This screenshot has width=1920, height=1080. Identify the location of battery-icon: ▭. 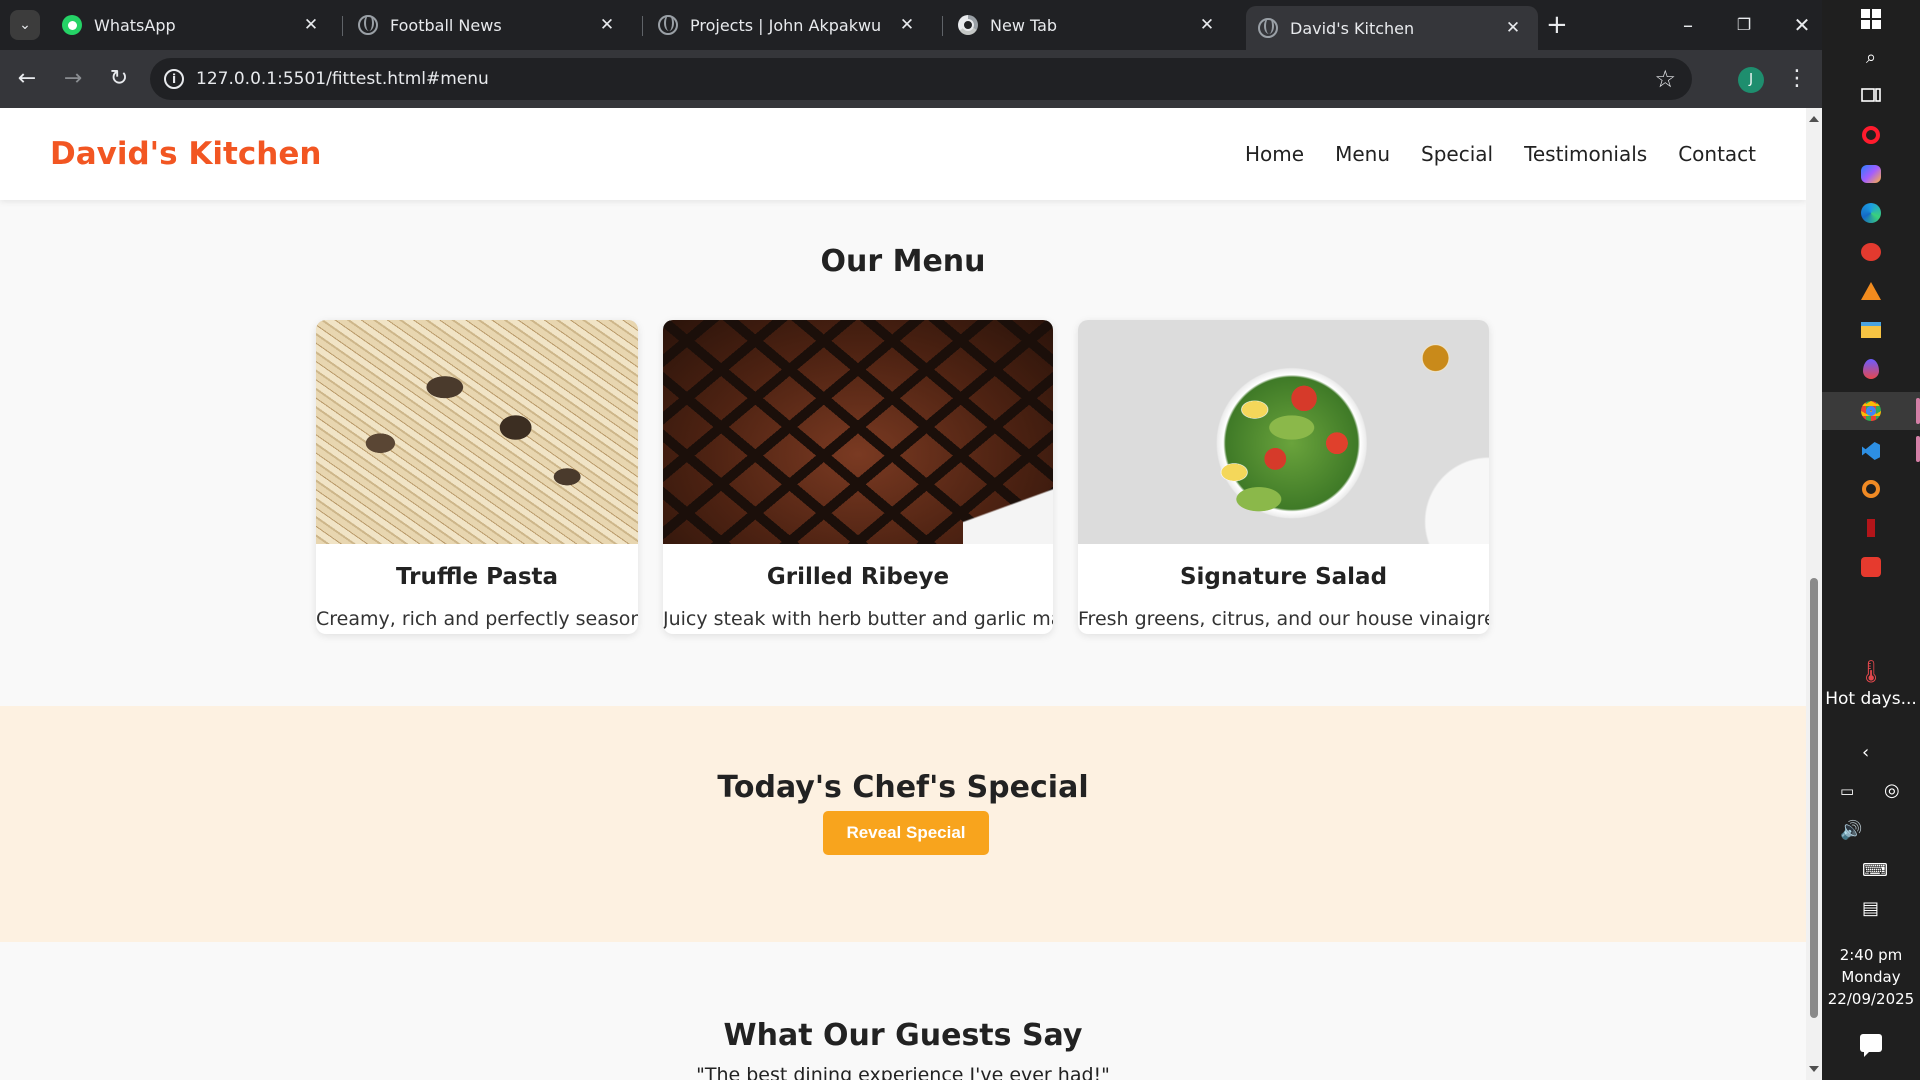
(1847, 791).